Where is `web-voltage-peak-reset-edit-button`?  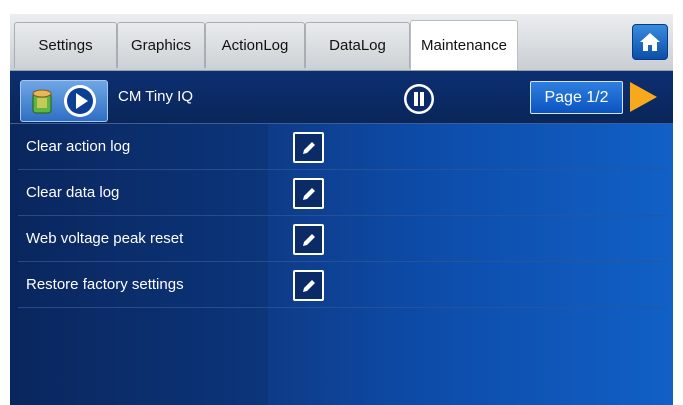
web-voltage-peak-reset-edit-button is located at coordinates (308, 239).